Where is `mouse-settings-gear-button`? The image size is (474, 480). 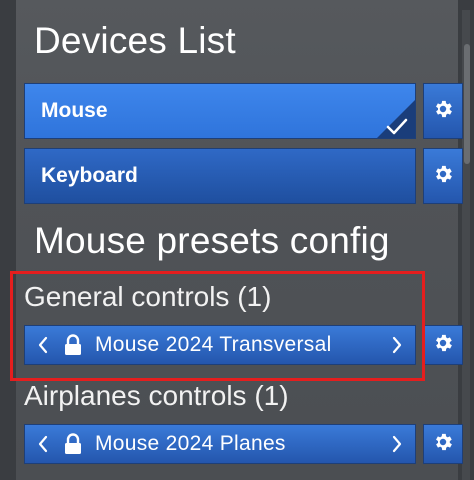
mouse-settings-gear-button is located at coordinates (443, 111).